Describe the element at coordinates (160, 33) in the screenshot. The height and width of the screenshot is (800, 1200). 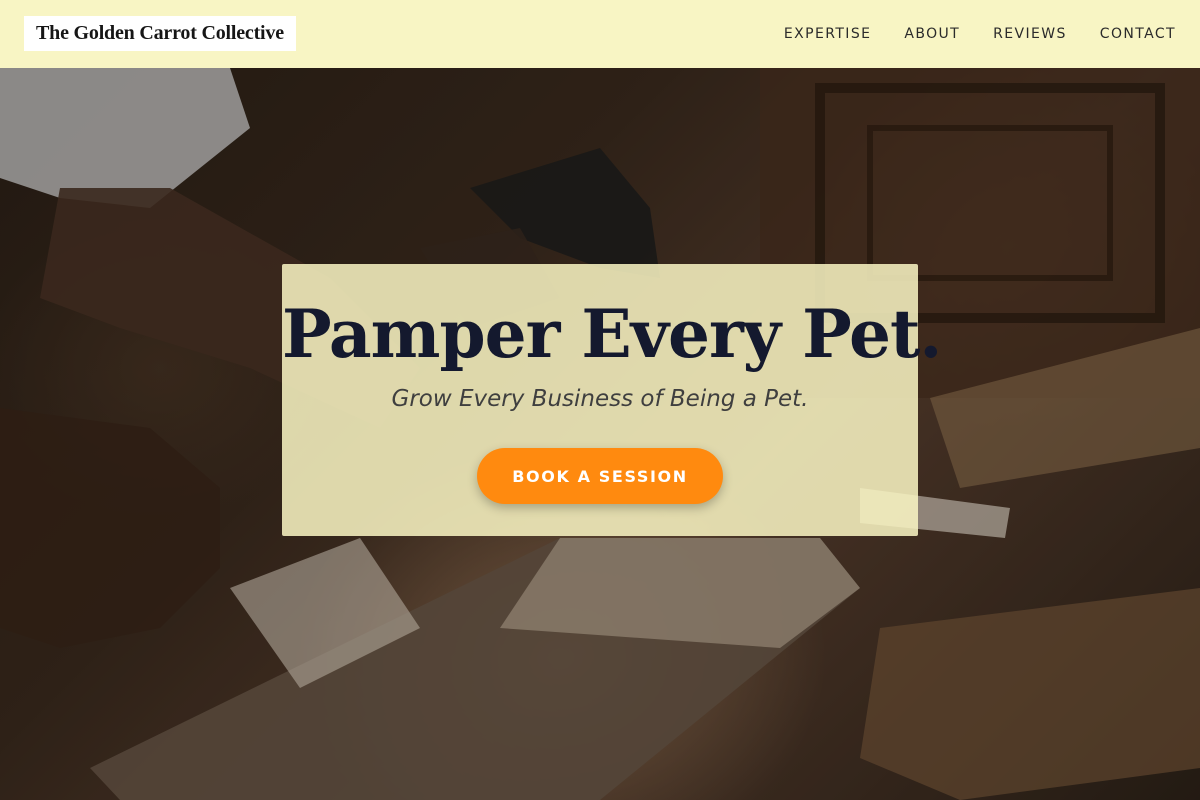
I see `brand-logo: The Golden Carrot Collective` at that location.